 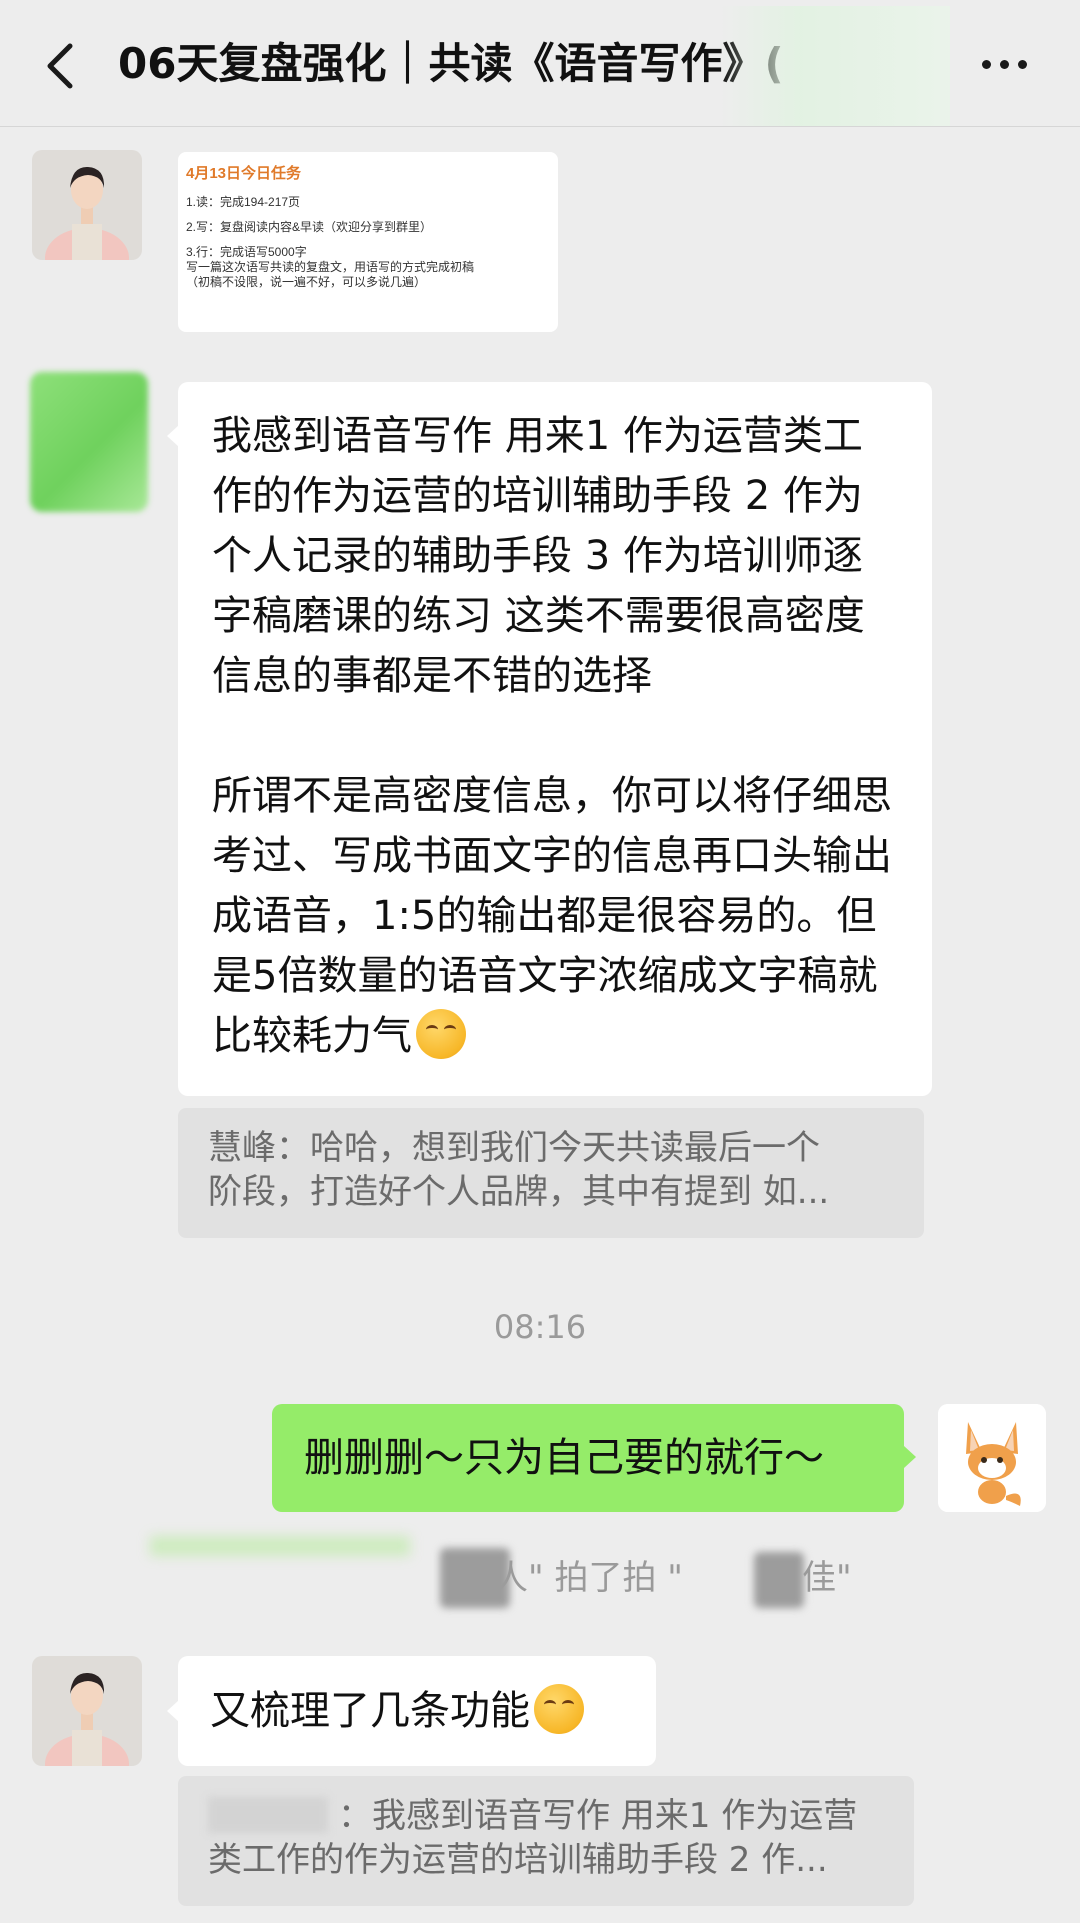 I want to click on smirk-emoji-icon, so click(x=559, y=1709).